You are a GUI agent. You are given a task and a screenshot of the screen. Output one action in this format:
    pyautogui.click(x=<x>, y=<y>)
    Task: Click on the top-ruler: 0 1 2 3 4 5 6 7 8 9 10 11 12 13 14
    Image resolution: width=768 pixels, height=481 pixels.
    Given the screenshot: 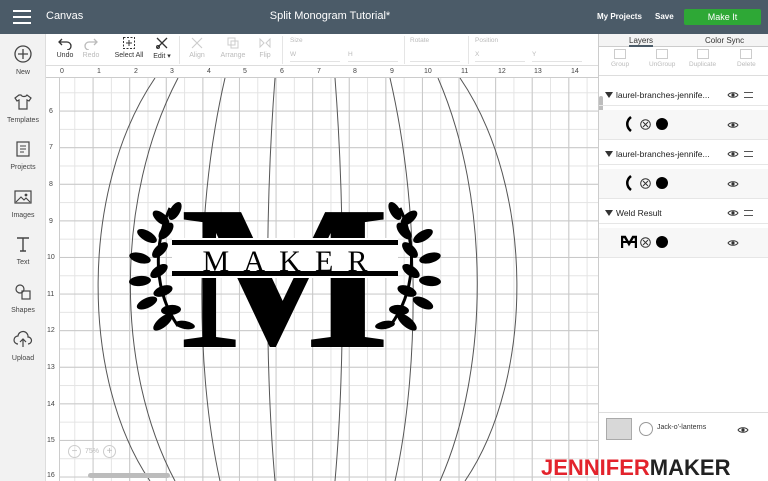 What is the action you would take?
    pyautogui.click(x=322, y=72)
    